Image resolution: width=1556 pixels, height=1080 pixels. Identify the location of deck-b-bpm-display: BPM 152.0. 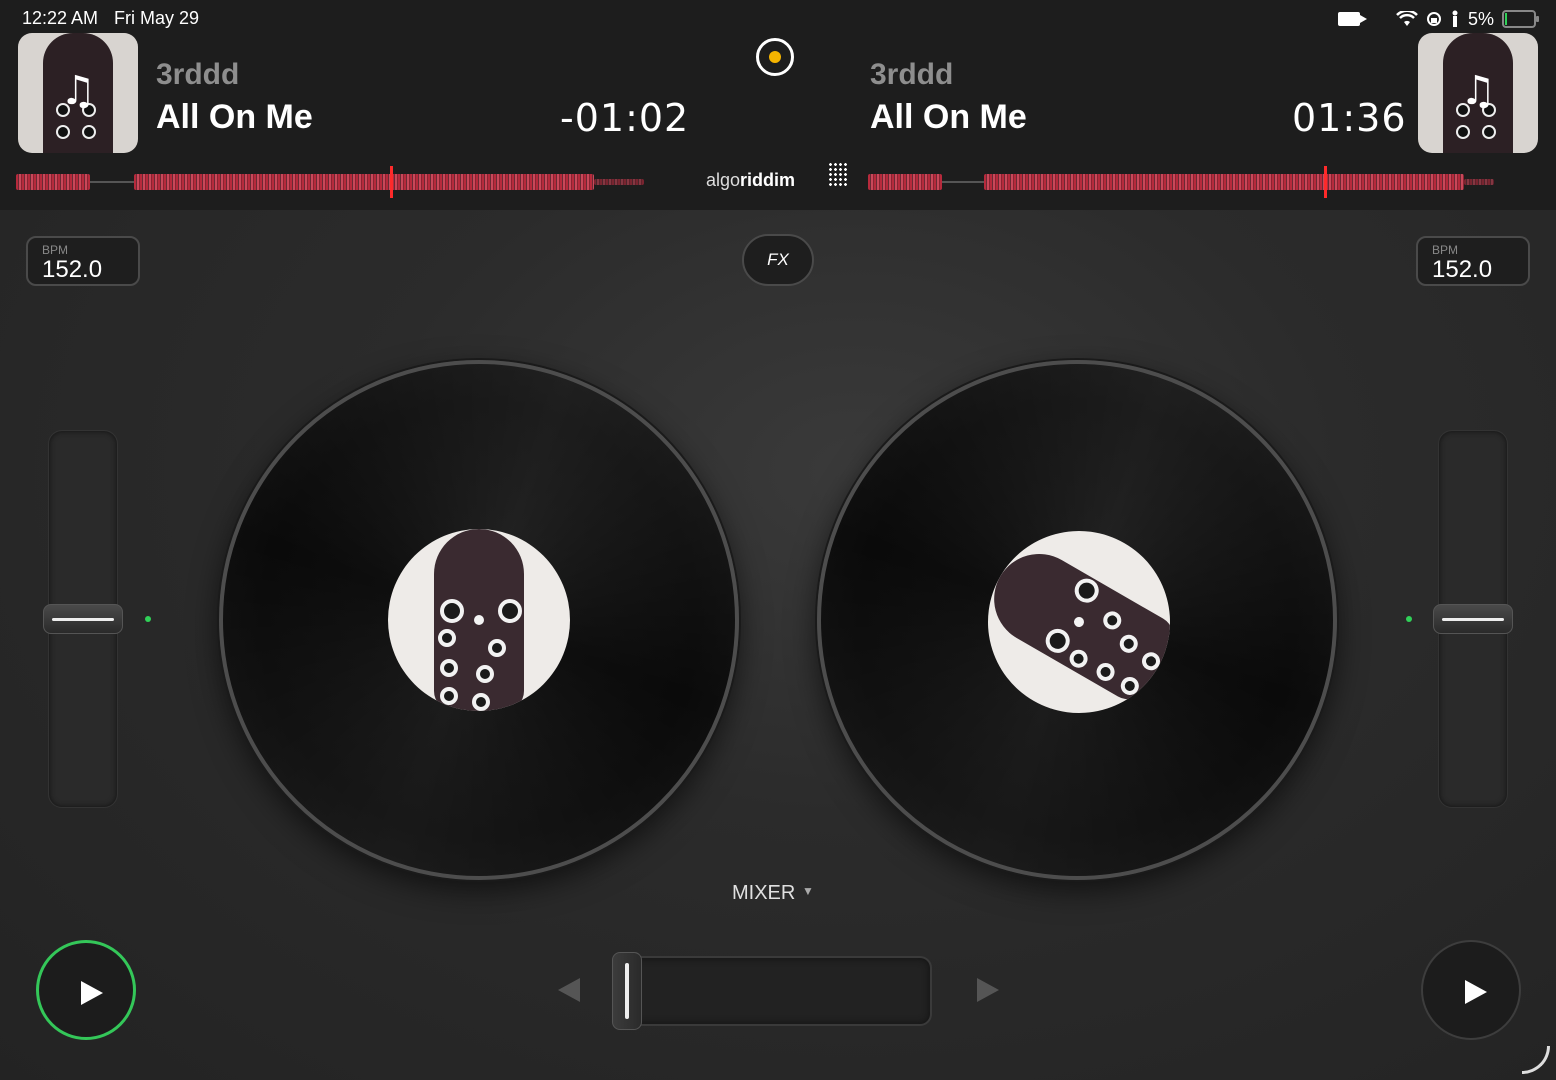
(1473, 261).